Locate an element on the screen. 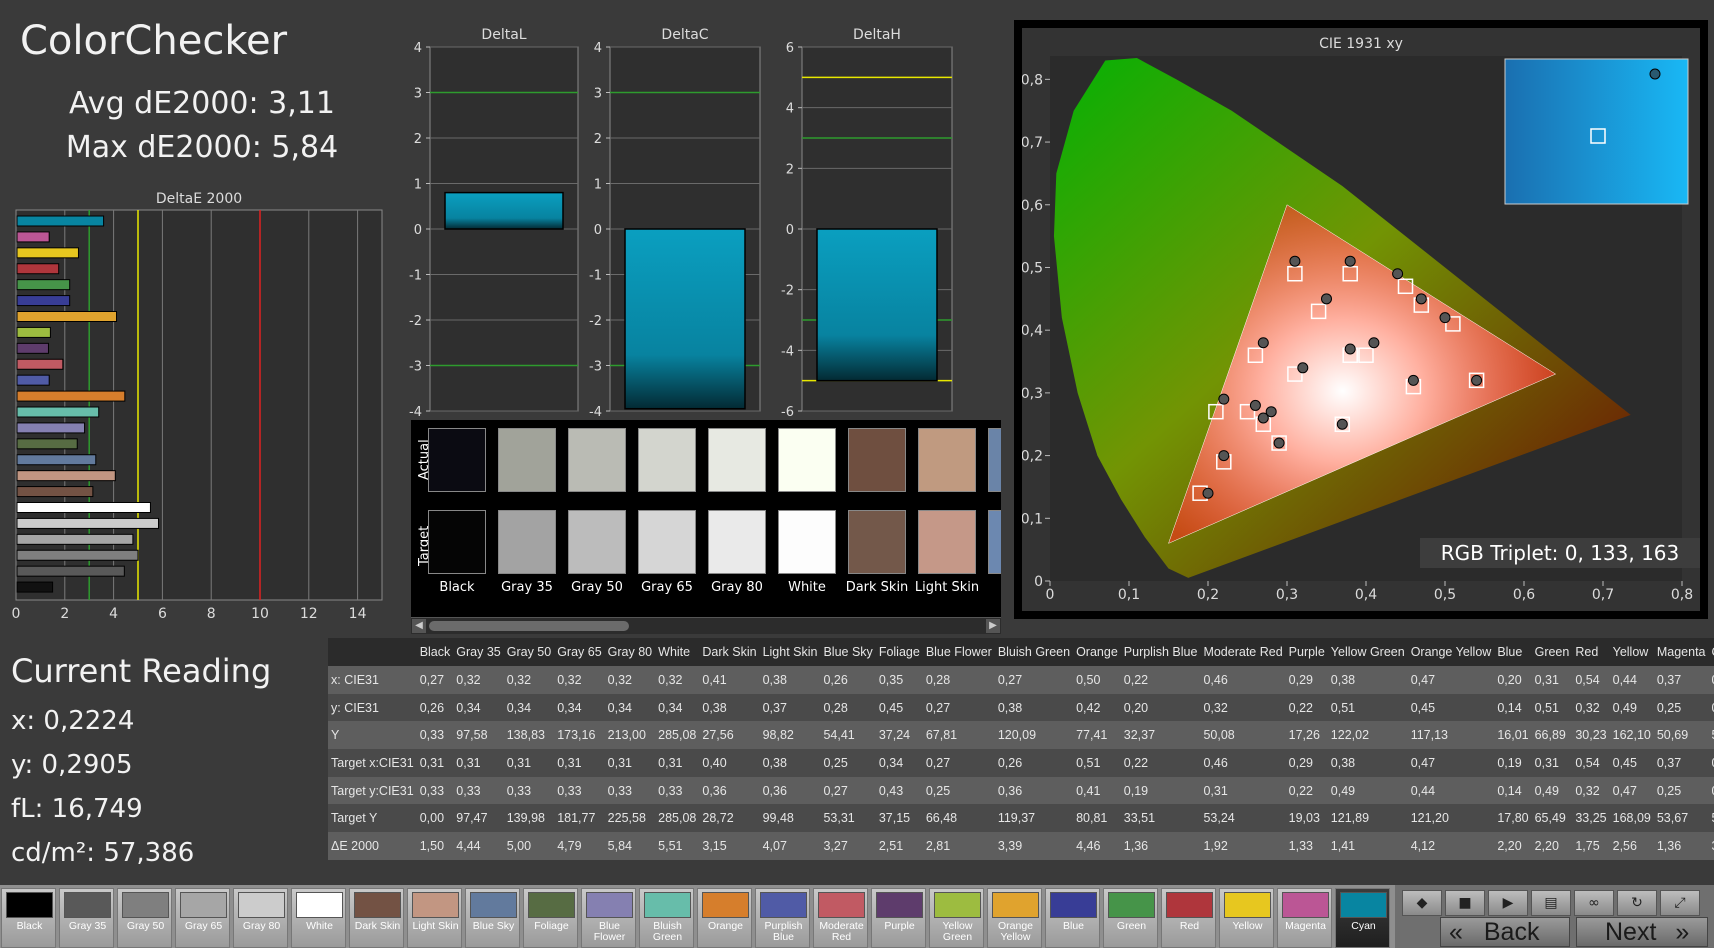 This screenshot has width=1714, height=948. patch-button-yellow: Yellow is located at coordinates (1246, 918).